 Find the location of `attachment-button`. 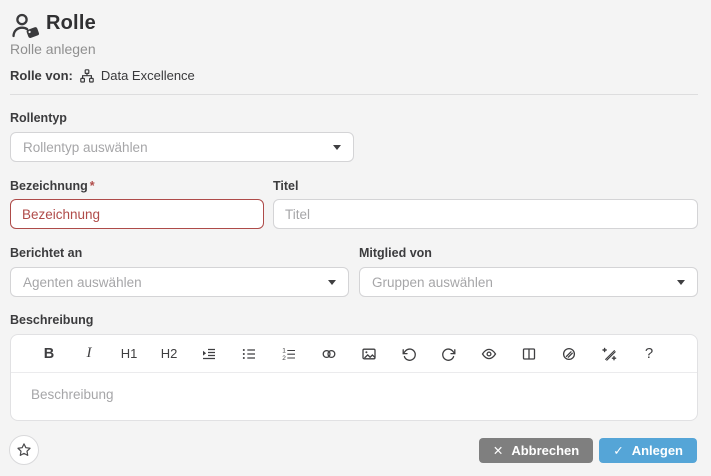

attachment-button is located at coordinates (569, 354).